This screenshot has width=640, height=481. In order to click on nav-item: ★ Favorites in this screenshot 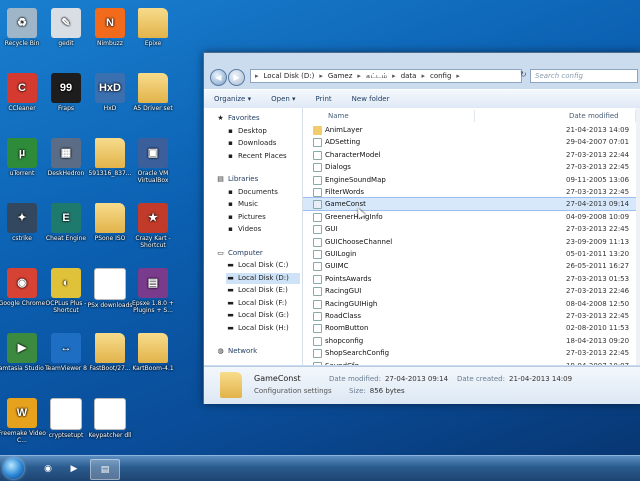, I will do `click(237, 118)`.